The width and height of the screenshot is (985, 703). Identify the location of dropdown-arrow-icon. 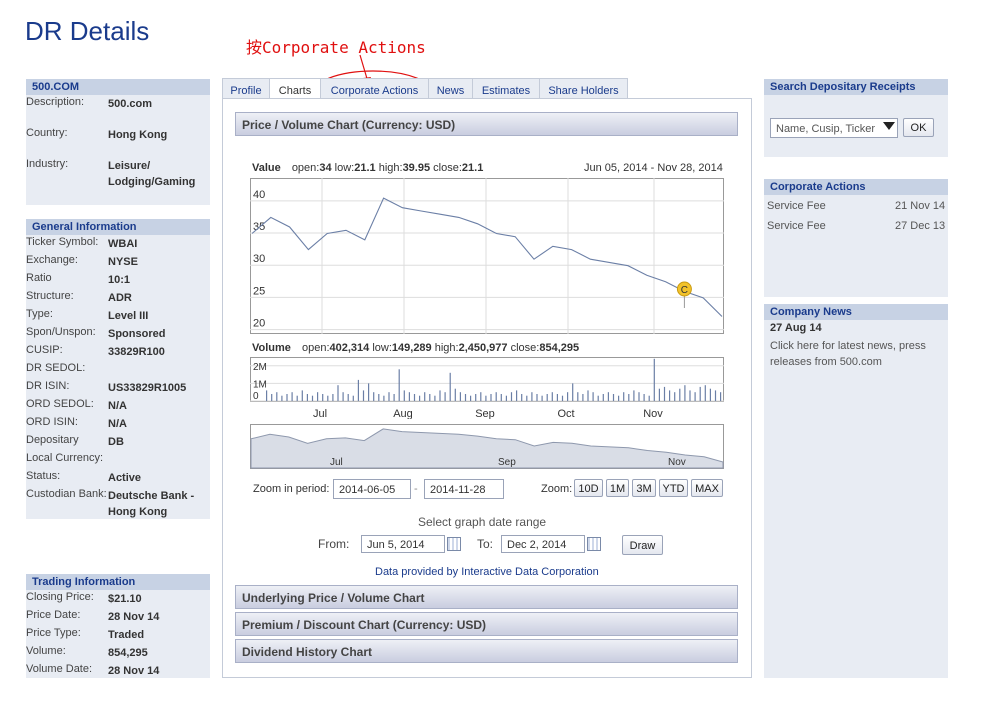
(889, 127).